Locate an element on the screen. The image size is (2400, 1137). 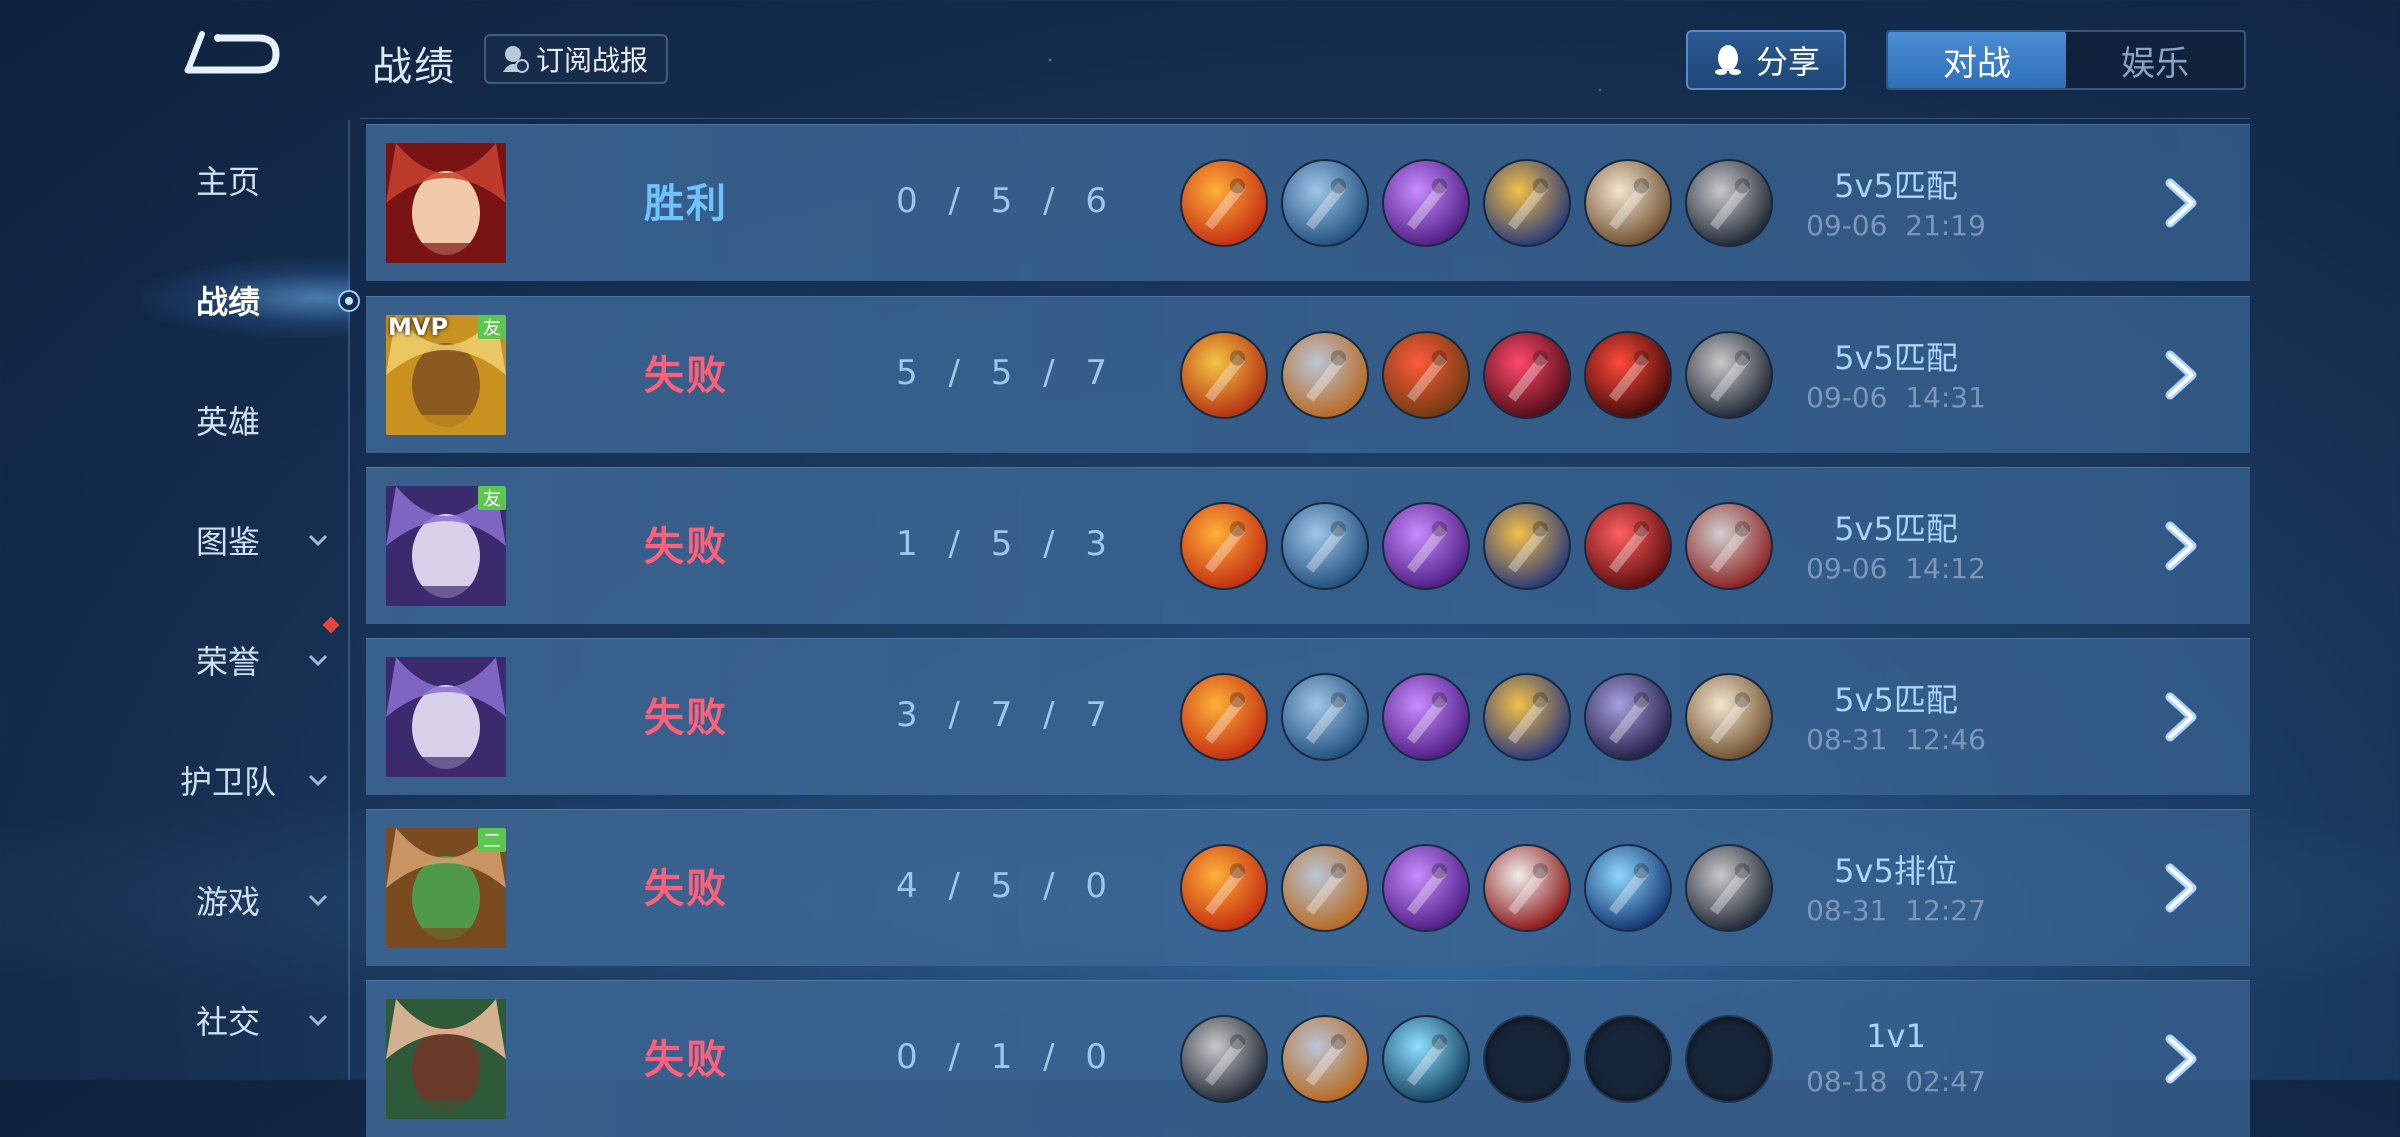
match-row: 失败 3 / 7 / 7 5v5匹配 08-31 12:46 is located at coordinates (1308, 716).